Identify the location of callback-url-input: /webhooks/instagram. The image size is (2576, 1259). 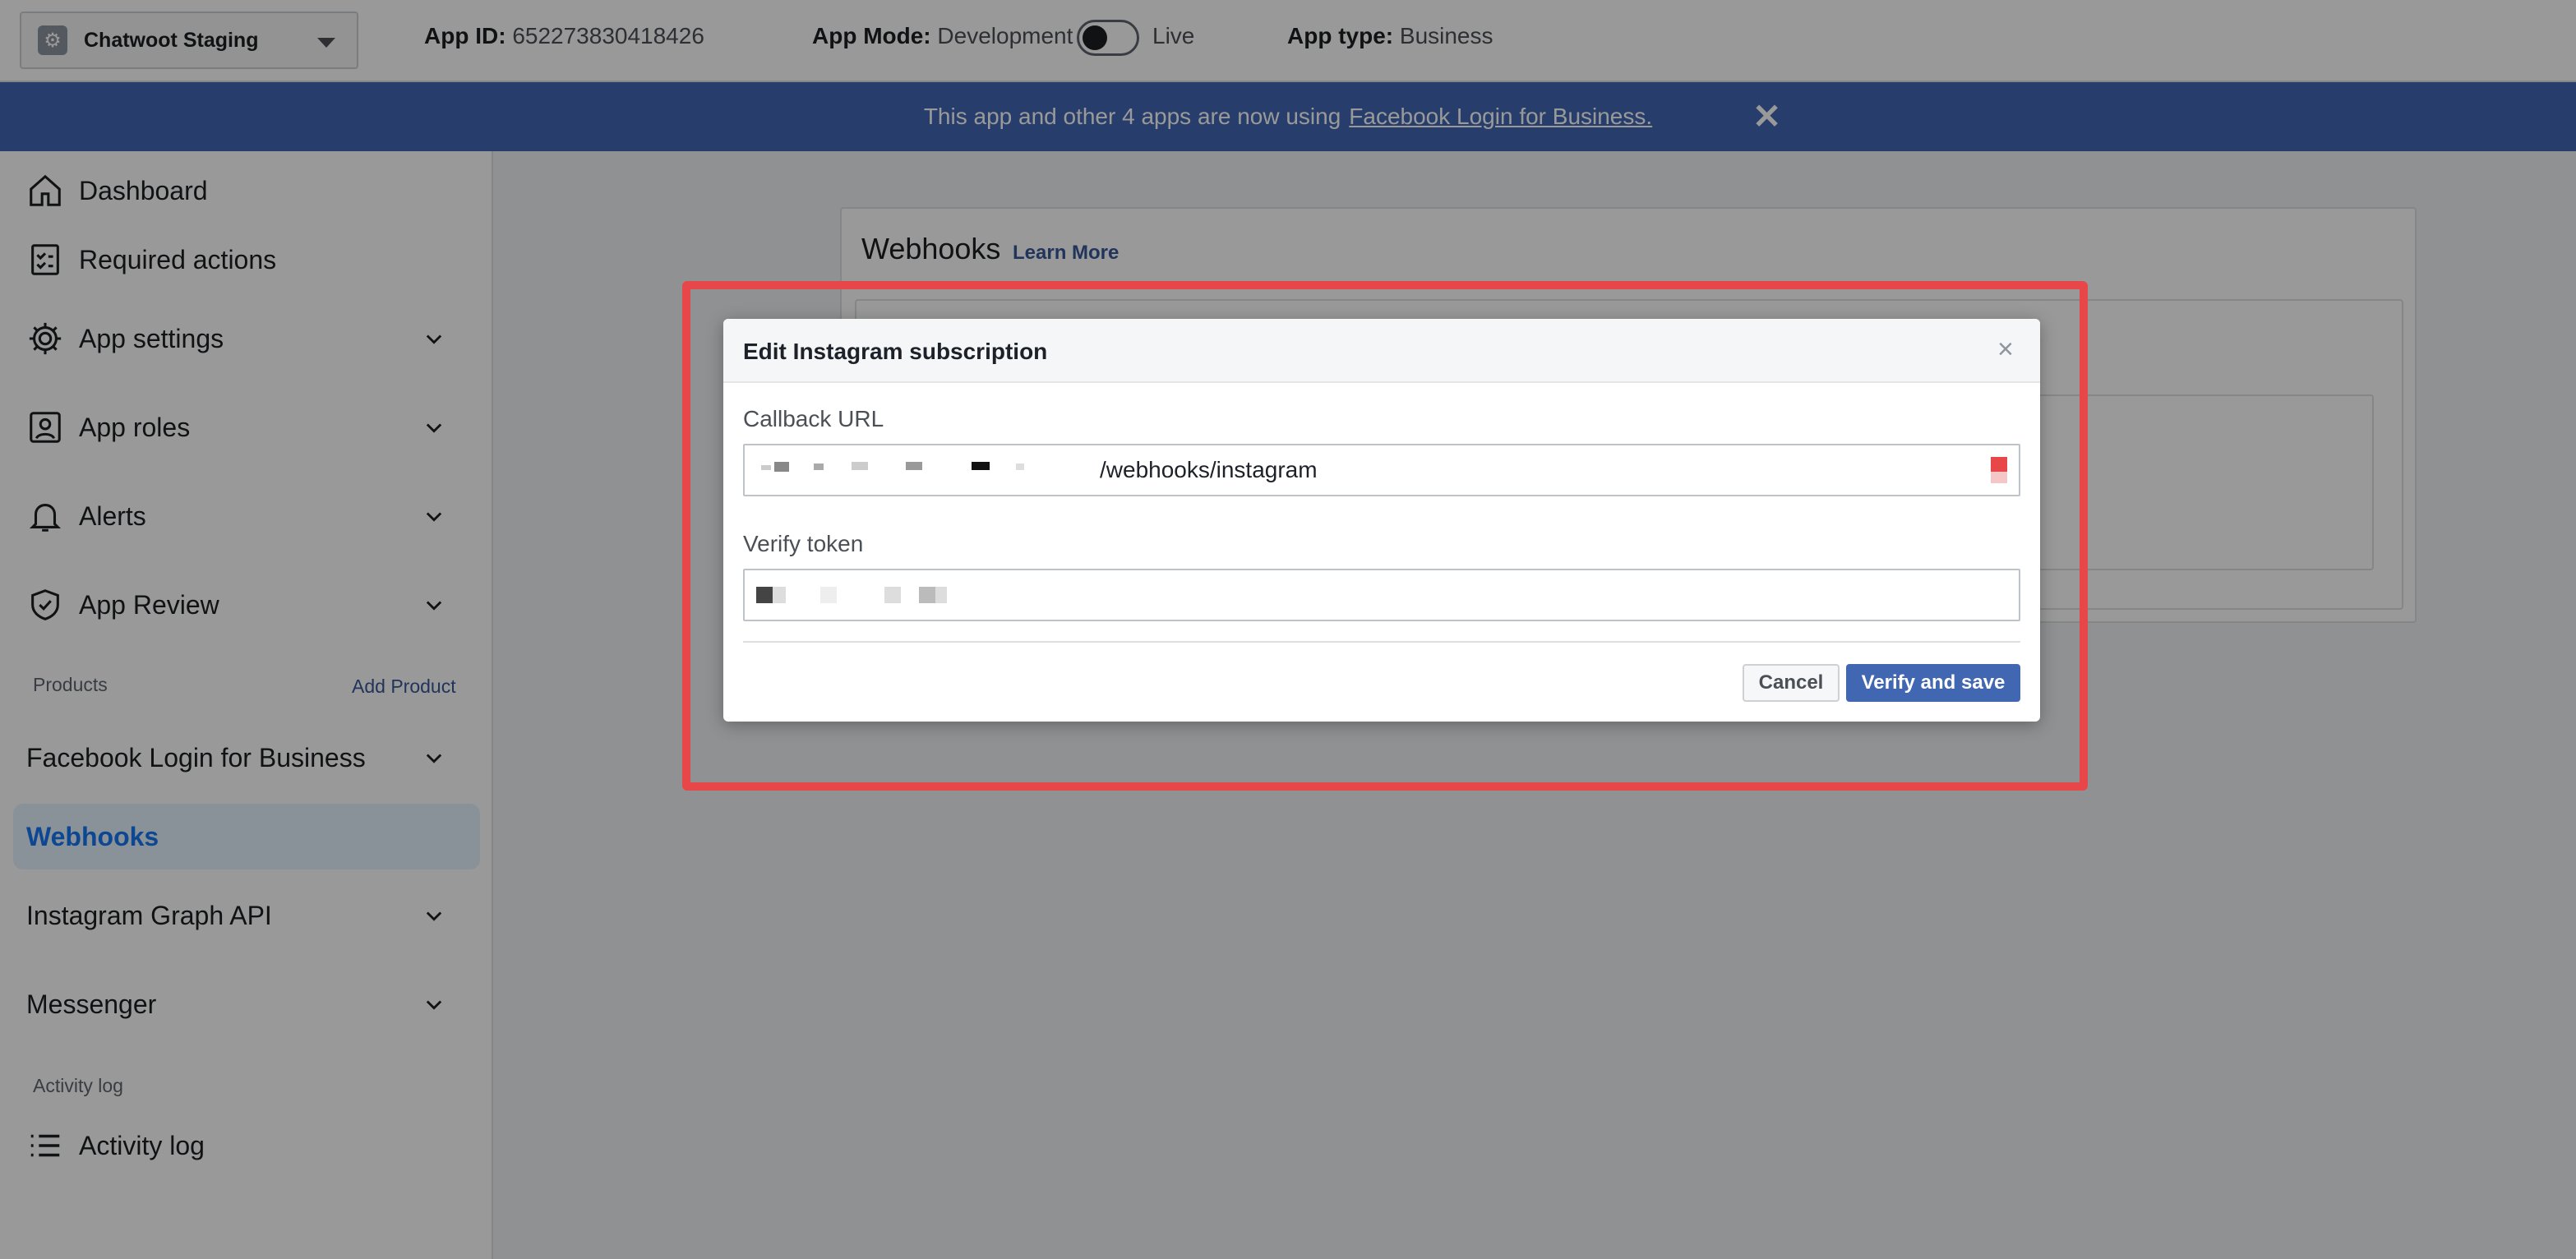
(1381, 470).